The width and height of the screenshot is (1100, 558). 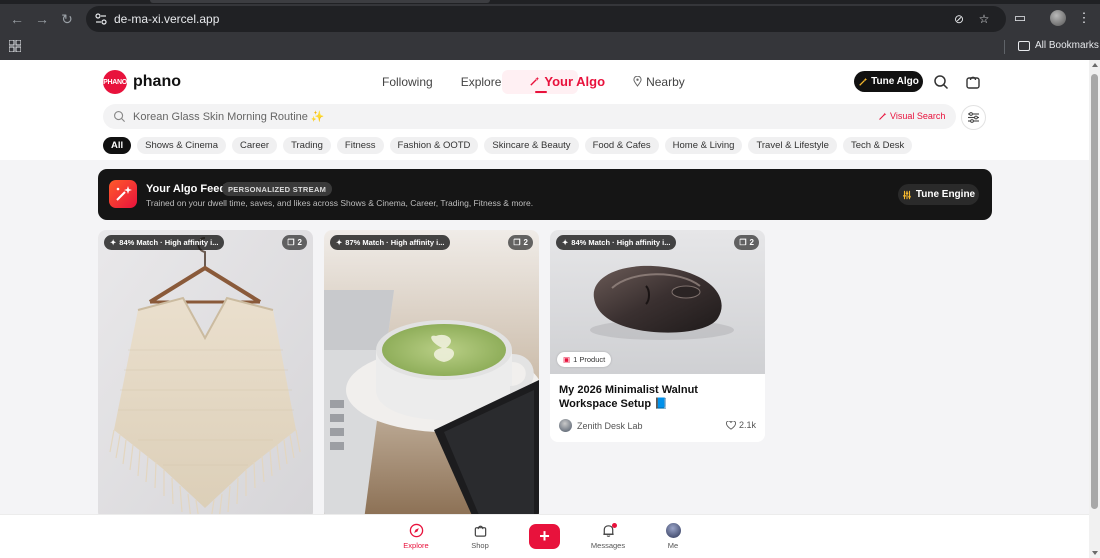 I want to click on chip-all: All, so click(x=117, y=145).